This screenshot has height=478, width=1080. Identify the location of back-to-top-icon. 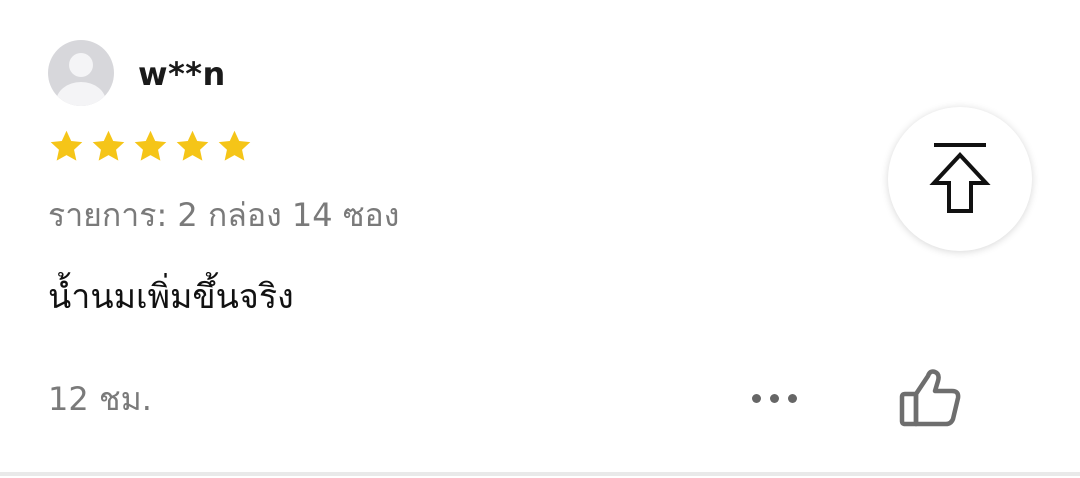
(960, 178).